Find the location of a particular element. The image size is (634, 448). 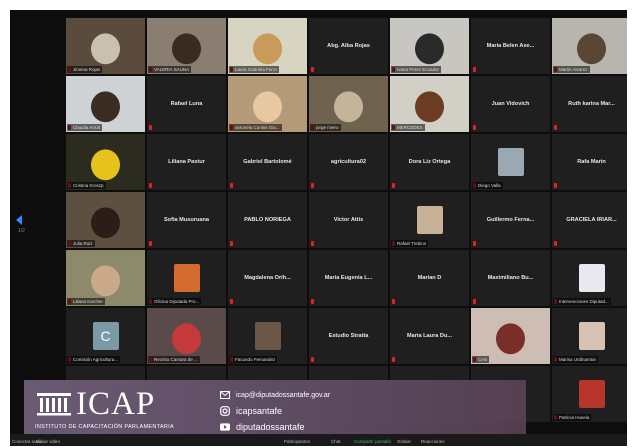

participant-tile: Abg. Alba Rojas is located at coordinates (348, 46).